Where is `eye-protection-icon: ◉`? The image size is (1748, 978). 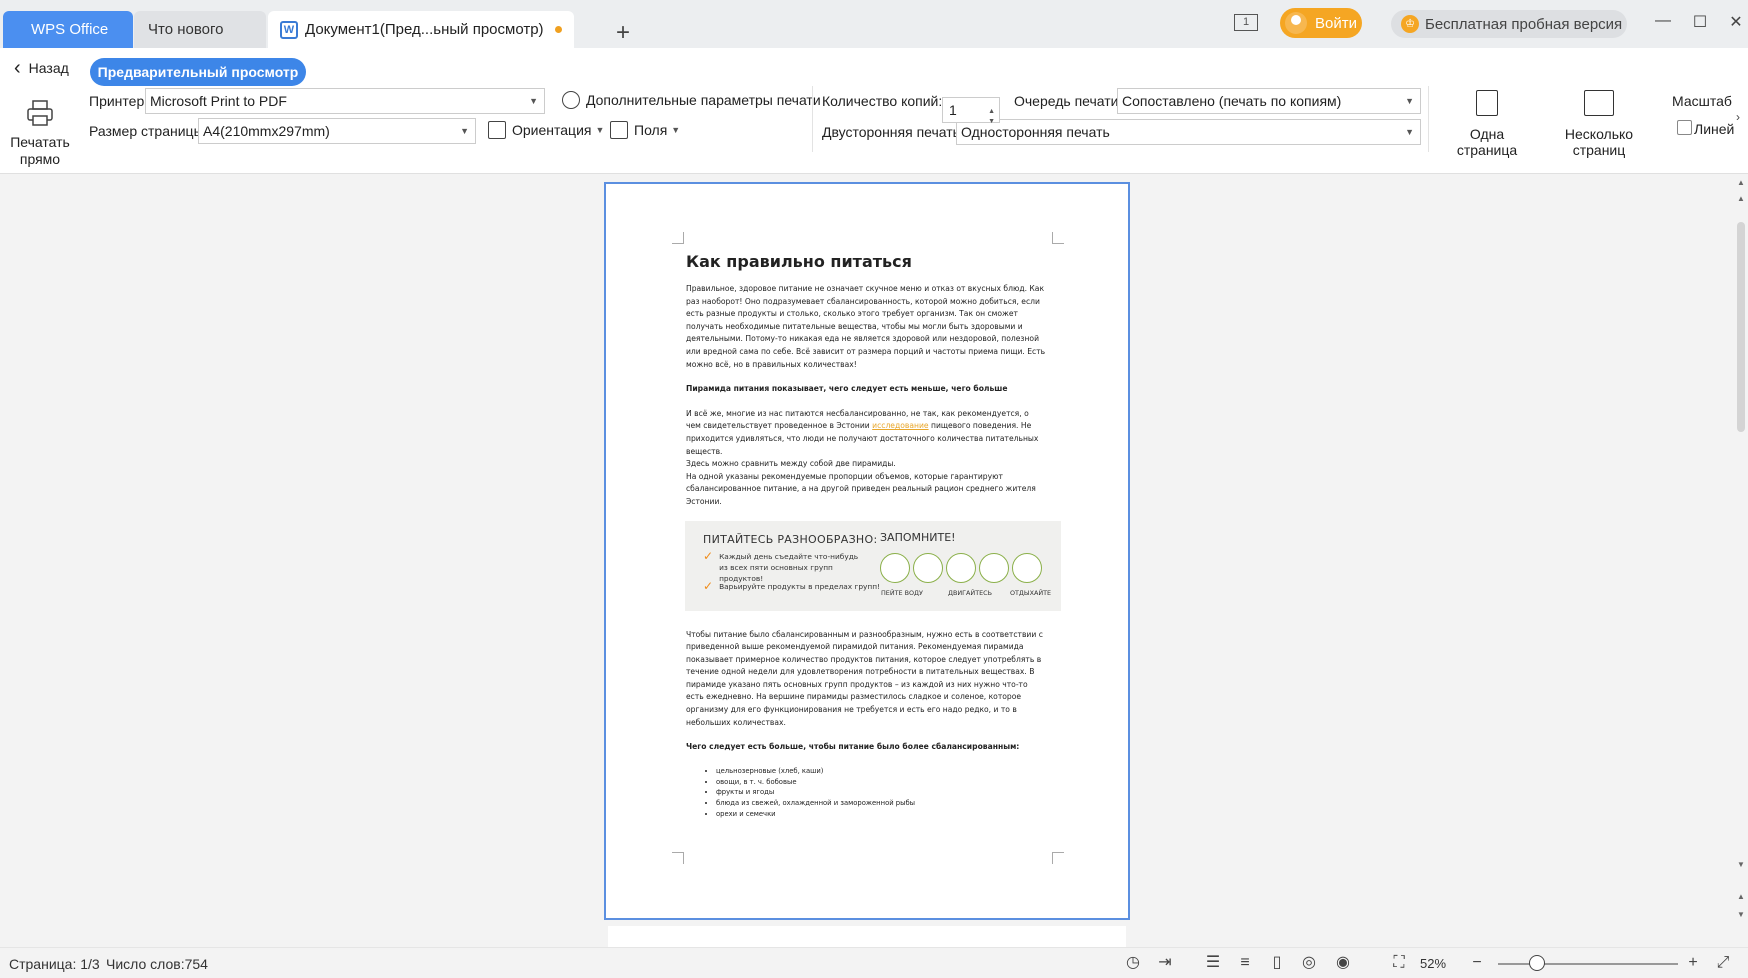 eye-protection-icon: ◉ is located at coordinates (1343, 963).